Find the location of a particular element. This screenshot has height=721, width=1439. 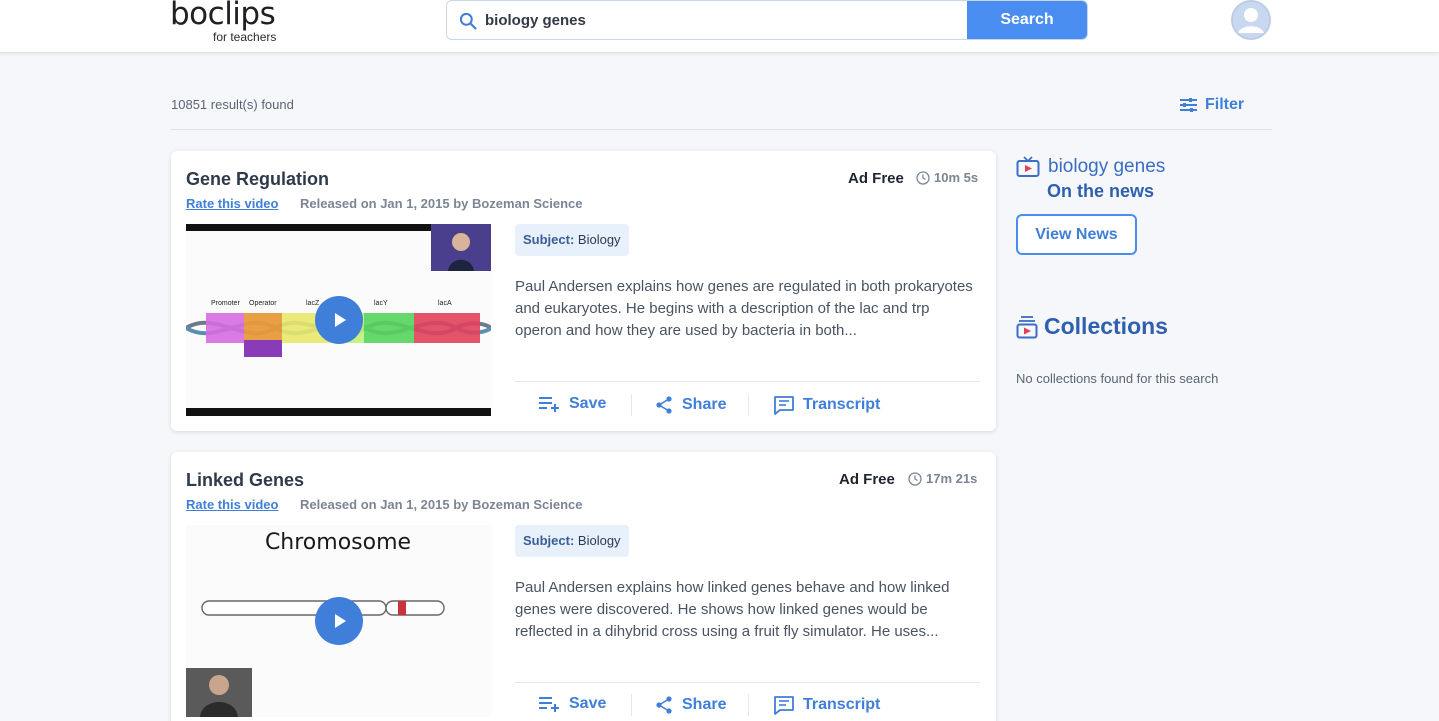

boclips-logo: boclips for teachers is located at coordinates (223, 22).